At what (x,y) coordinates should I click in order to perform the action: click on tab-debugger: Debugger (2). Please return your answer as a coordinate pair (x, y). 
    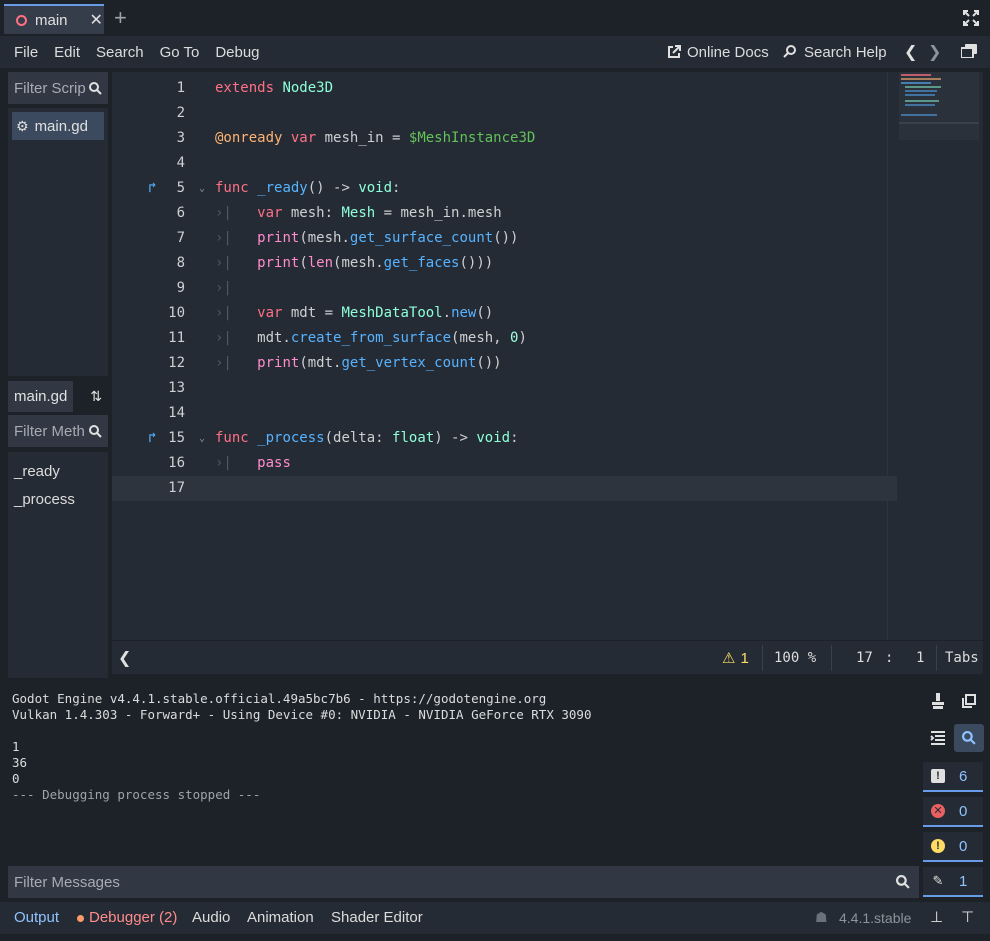
    Looking at the image, I should click on (133, 917).